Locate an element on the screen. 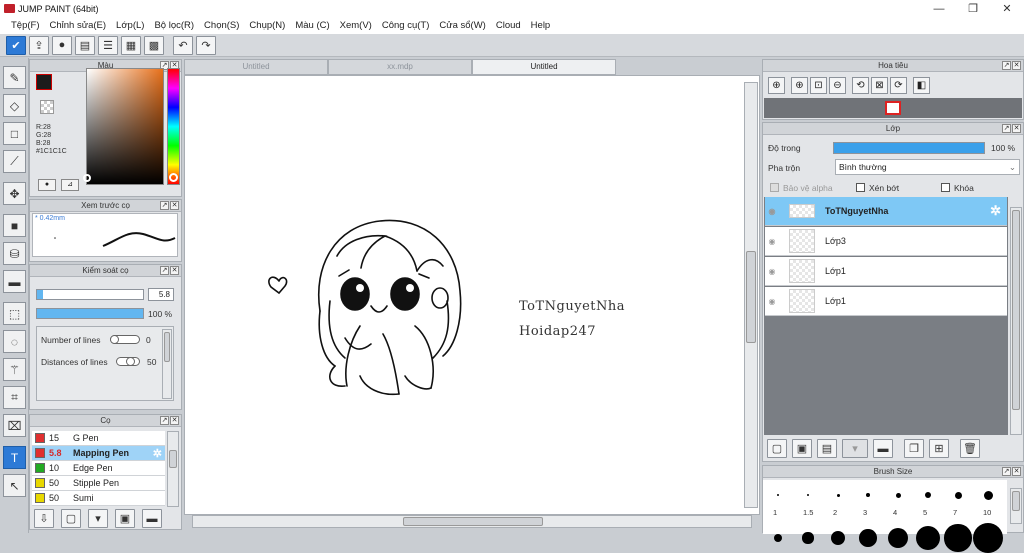 The width and height of the screenshot is (1024, 553). select-pen-icon: ⌗ is located at coordinates (14, 397).